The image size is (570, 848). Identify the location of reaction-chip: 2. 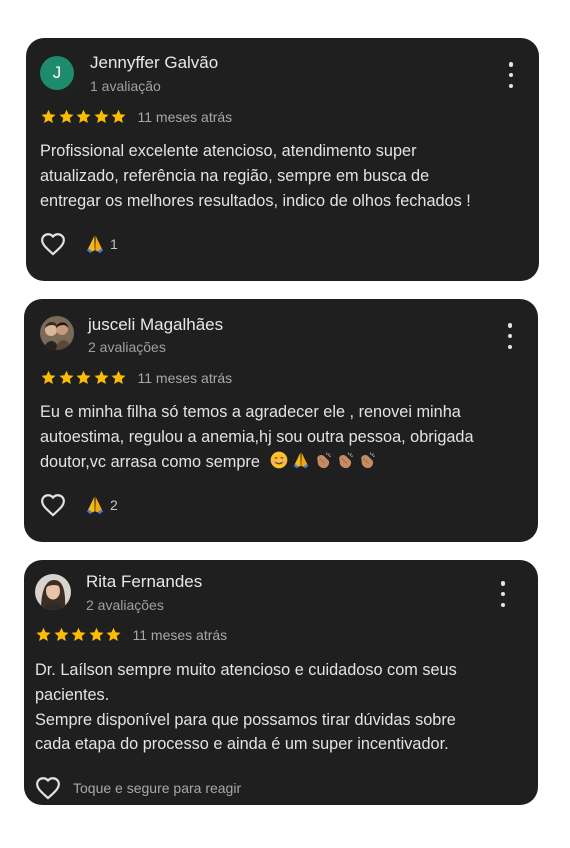
(101, 505).